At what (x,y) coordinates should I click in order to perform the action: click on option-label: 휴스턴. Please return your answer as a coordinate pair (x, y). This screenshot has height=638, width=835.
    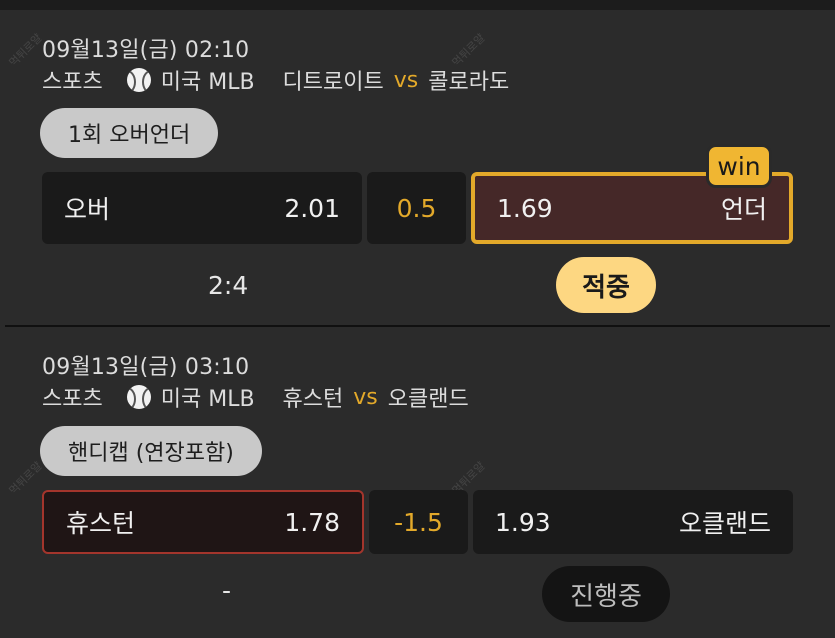
    Looking at the image, I should click on (101, 523).